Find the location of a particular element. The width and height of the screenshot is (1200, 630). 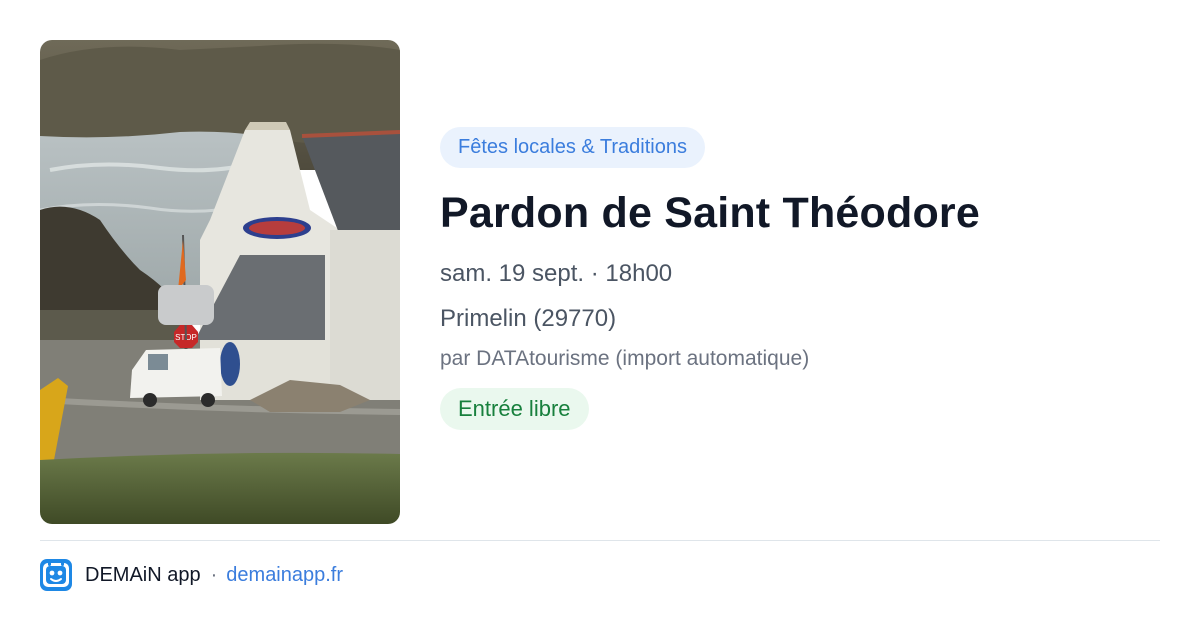

demain-logo-icon is located at coordinates (56, 575).